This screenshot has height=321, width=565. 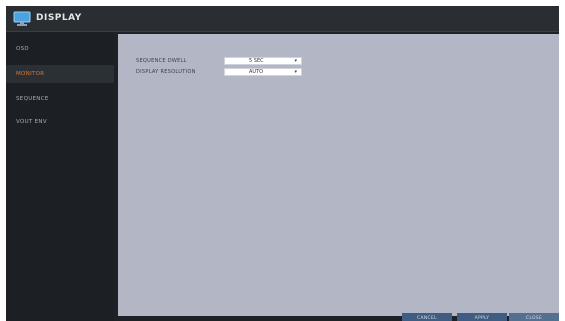 What do you see at coordinates (32, 99) in the screenshot?
I see `sidebar-item-label: SEQUENCE` at bounding box center [32, 99].